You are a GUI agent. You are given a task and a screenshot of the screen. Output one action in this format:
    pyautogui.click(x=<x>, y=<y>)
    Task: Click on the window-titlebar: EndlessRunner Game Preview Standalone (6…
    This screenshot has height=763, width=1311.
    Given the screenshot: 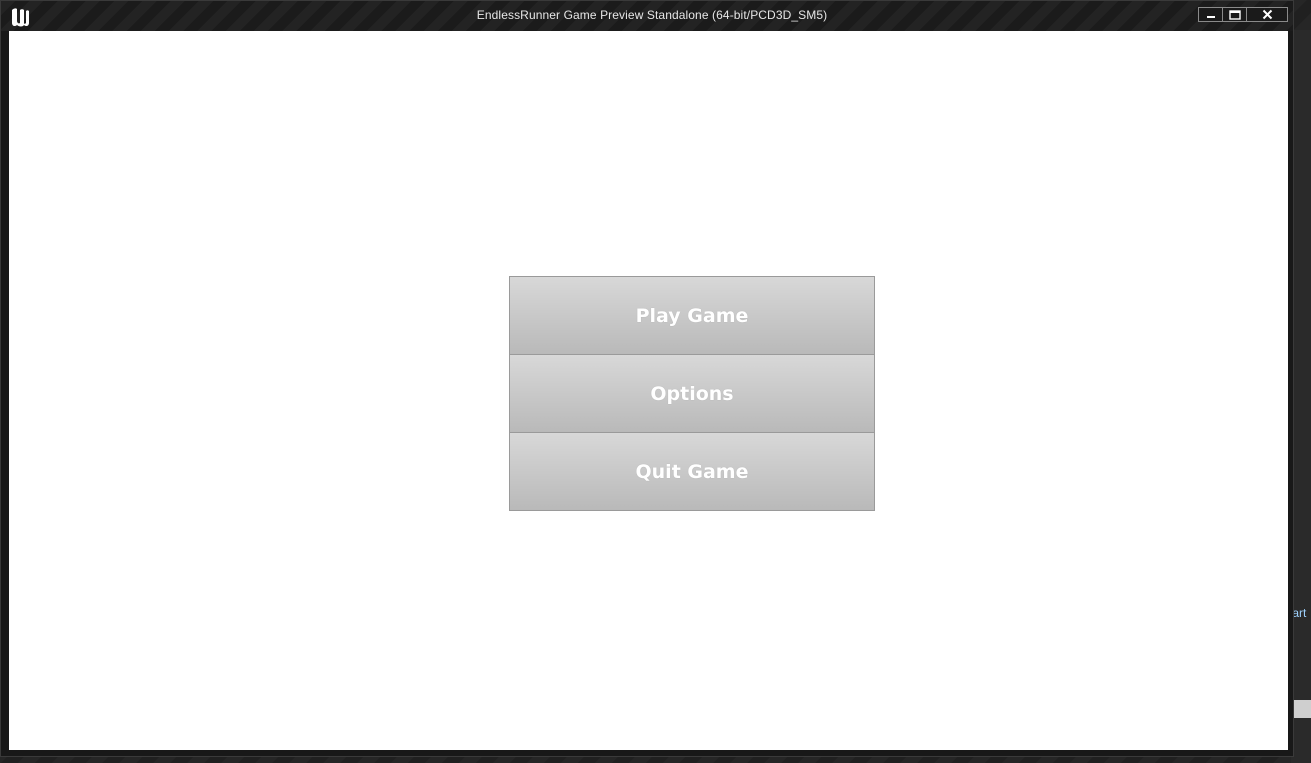 What is the action you would take?
    pyautogui.click(x=647, y=16)
    